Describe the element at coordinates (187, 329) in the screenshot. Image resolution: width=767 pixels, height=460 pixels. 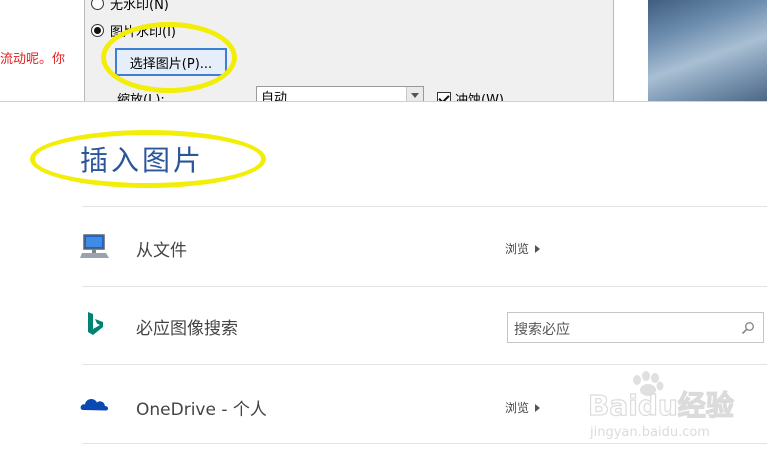
I see `bing-search-label: 必应图像搜索` at that location.